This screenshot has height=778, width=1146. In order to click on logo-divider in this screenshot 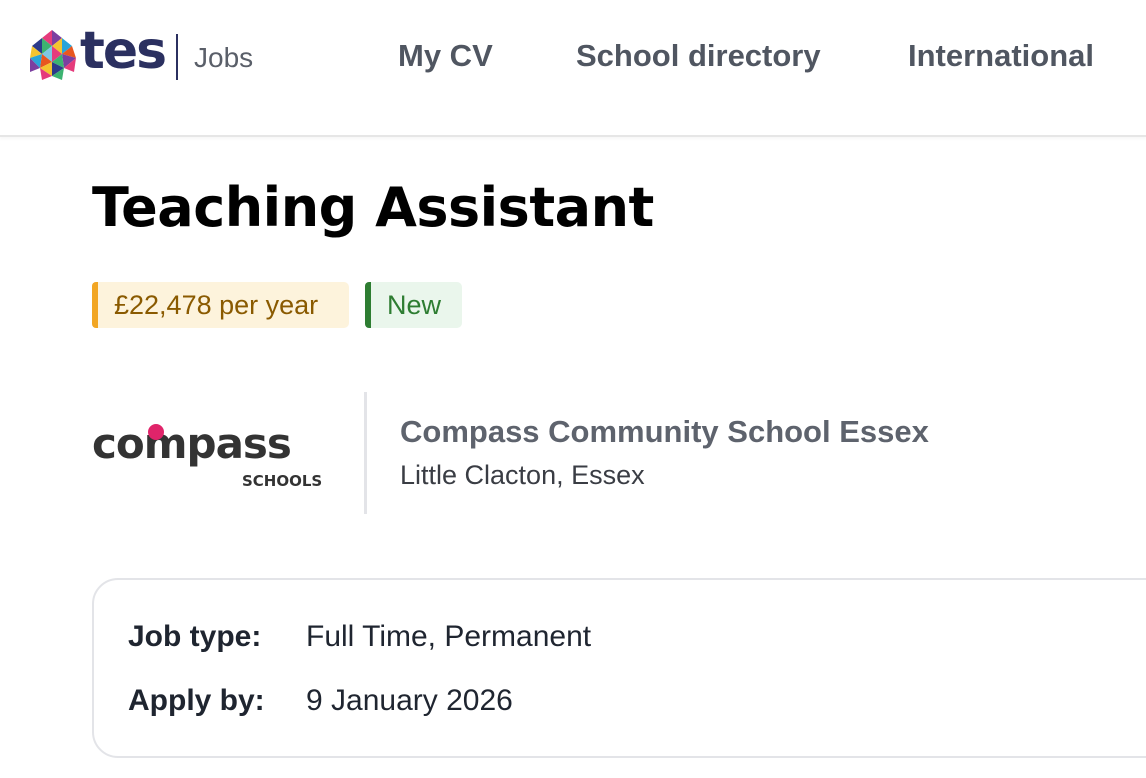, I will do `click(177, 57)`.